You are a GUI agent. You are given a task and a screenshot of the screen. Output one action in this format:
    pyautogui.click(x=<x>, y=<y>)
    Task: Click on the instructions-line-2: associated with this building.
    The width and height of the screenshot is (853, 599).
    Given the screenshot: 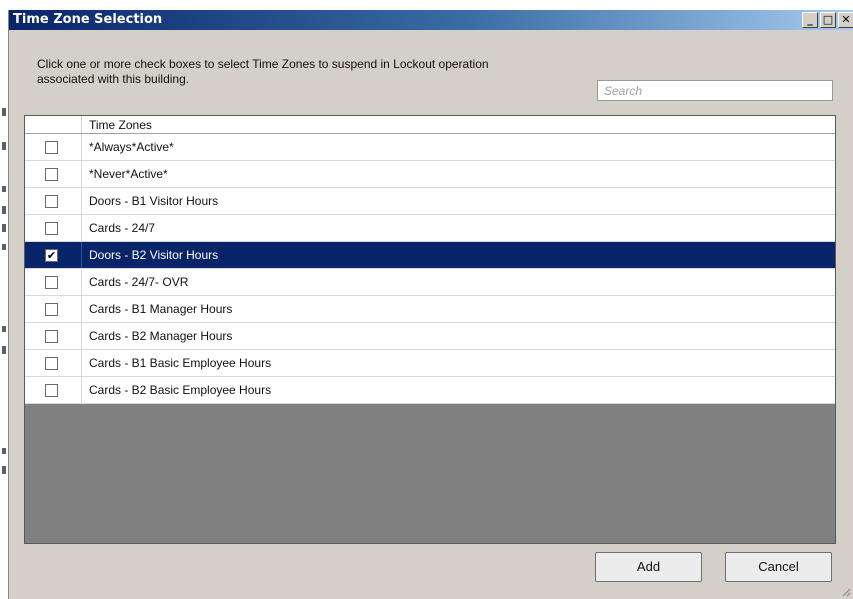 What is the action you would take?
    pyautogui.click(x=113, y=79)
    